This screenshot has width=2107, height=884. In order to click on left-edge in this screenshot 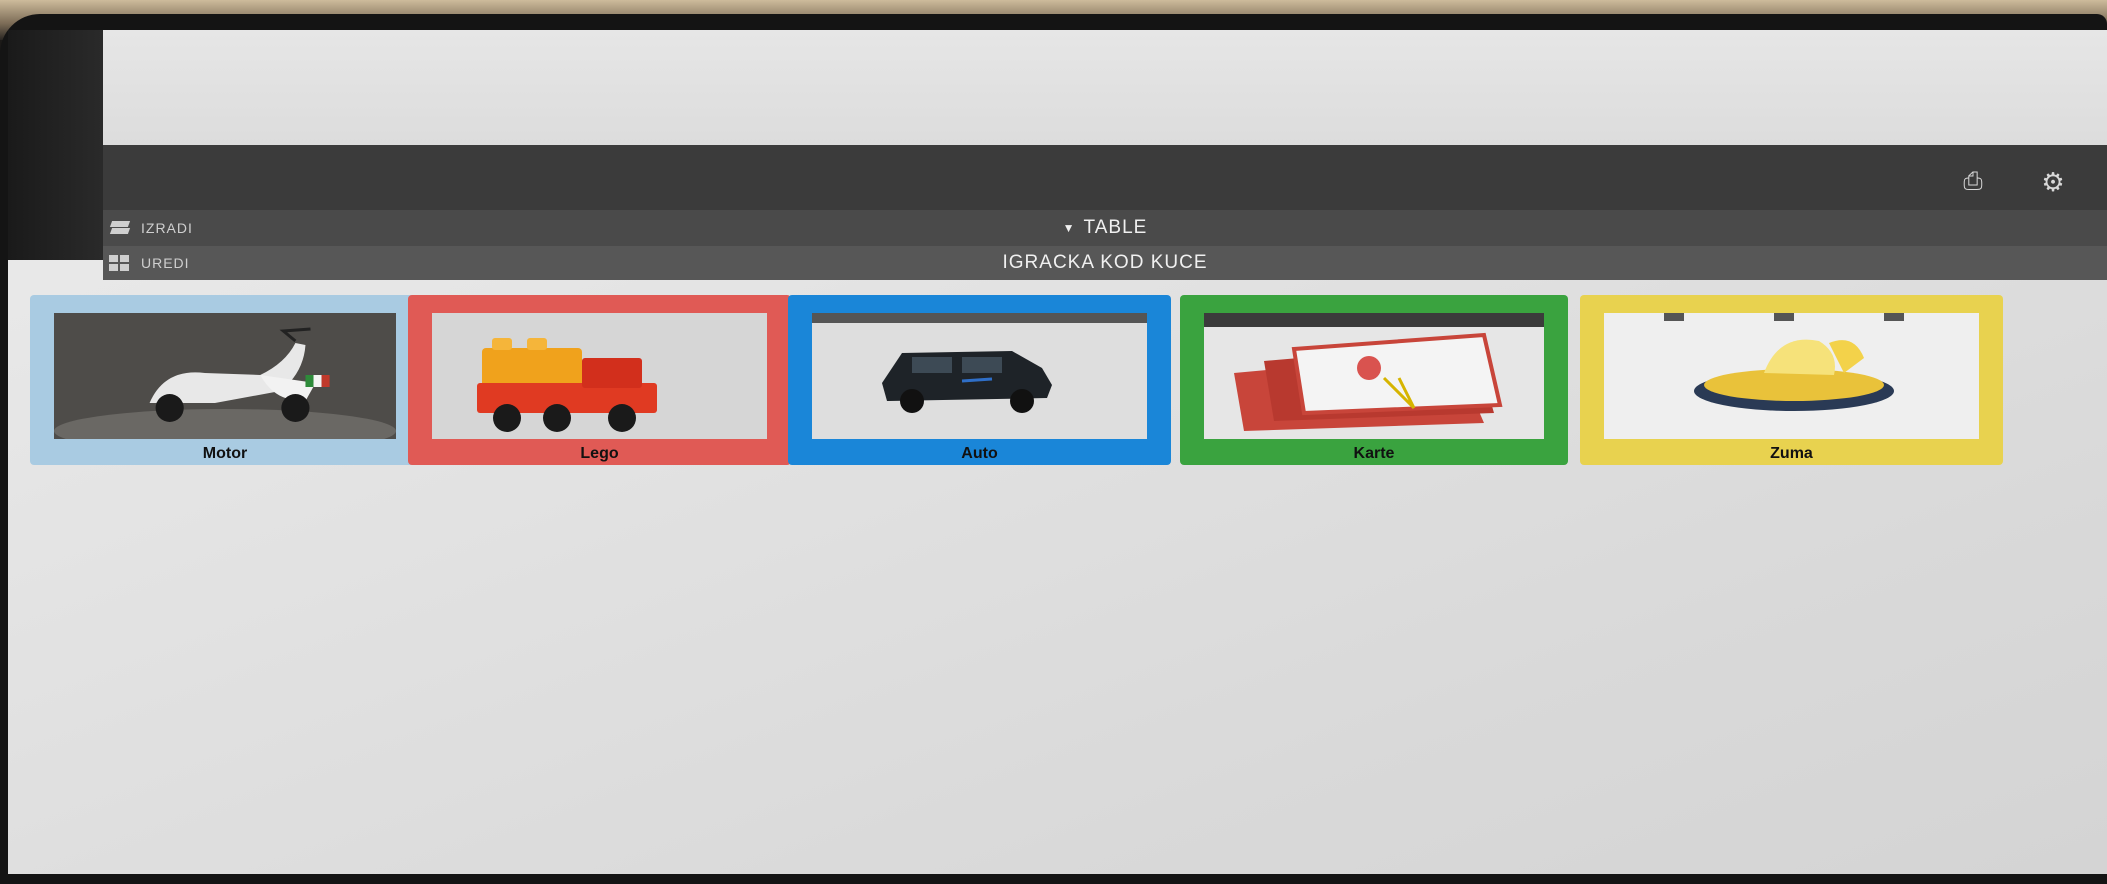, I will do `click(55, 145)`.